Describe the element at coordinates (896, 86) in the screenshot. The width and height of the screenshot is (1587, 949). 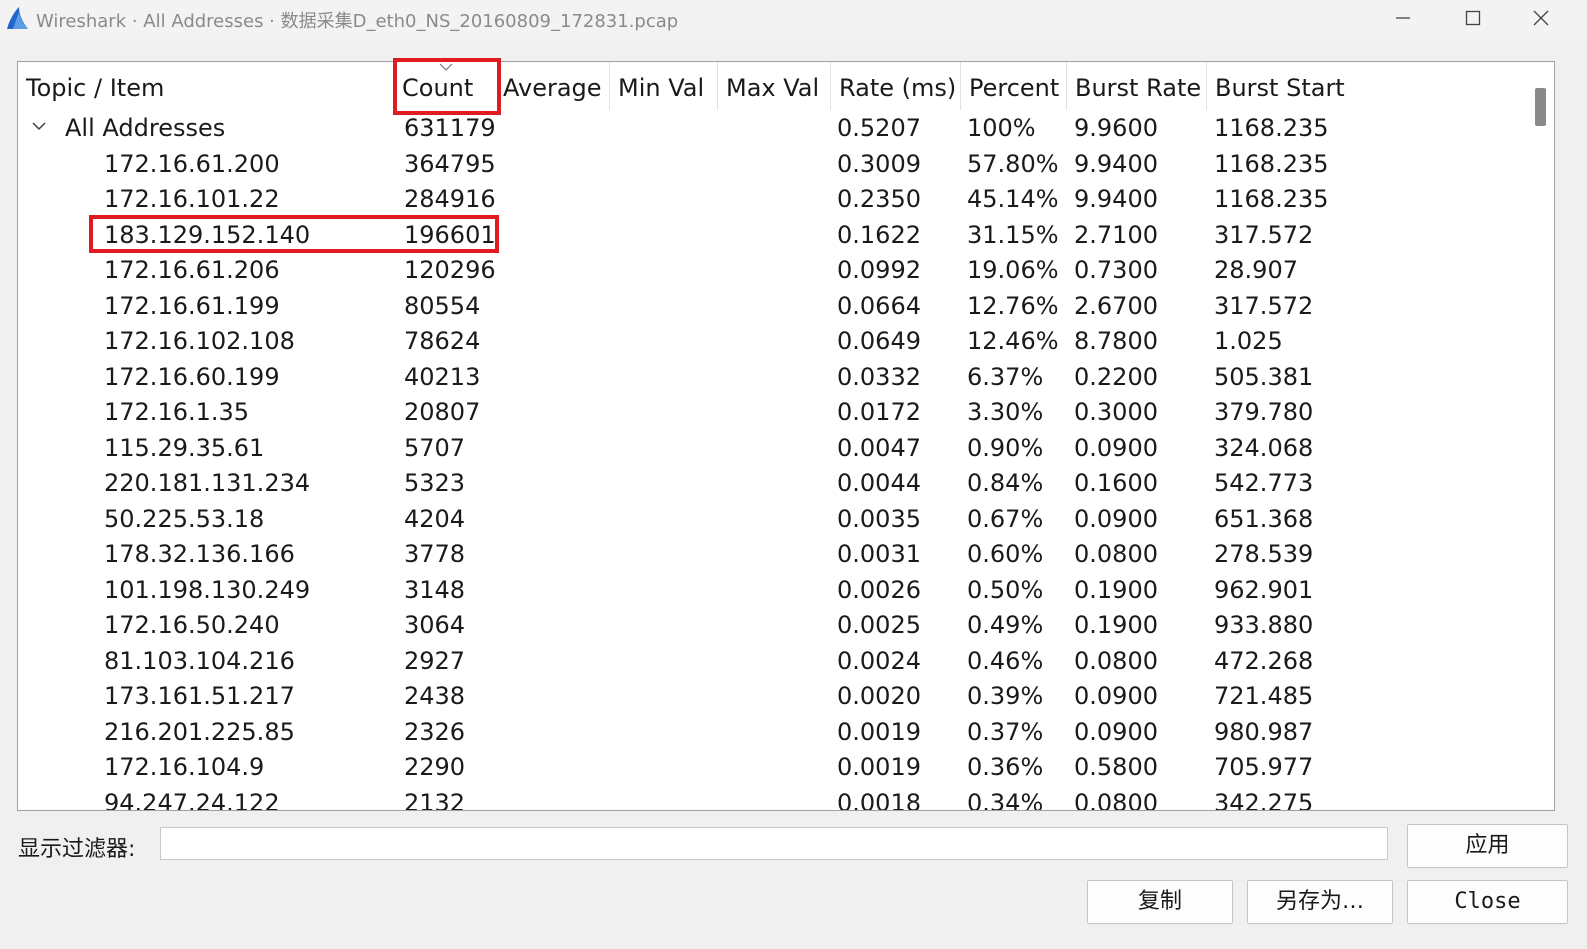
I see `column-header-rate: Rate (ms)` at that location.